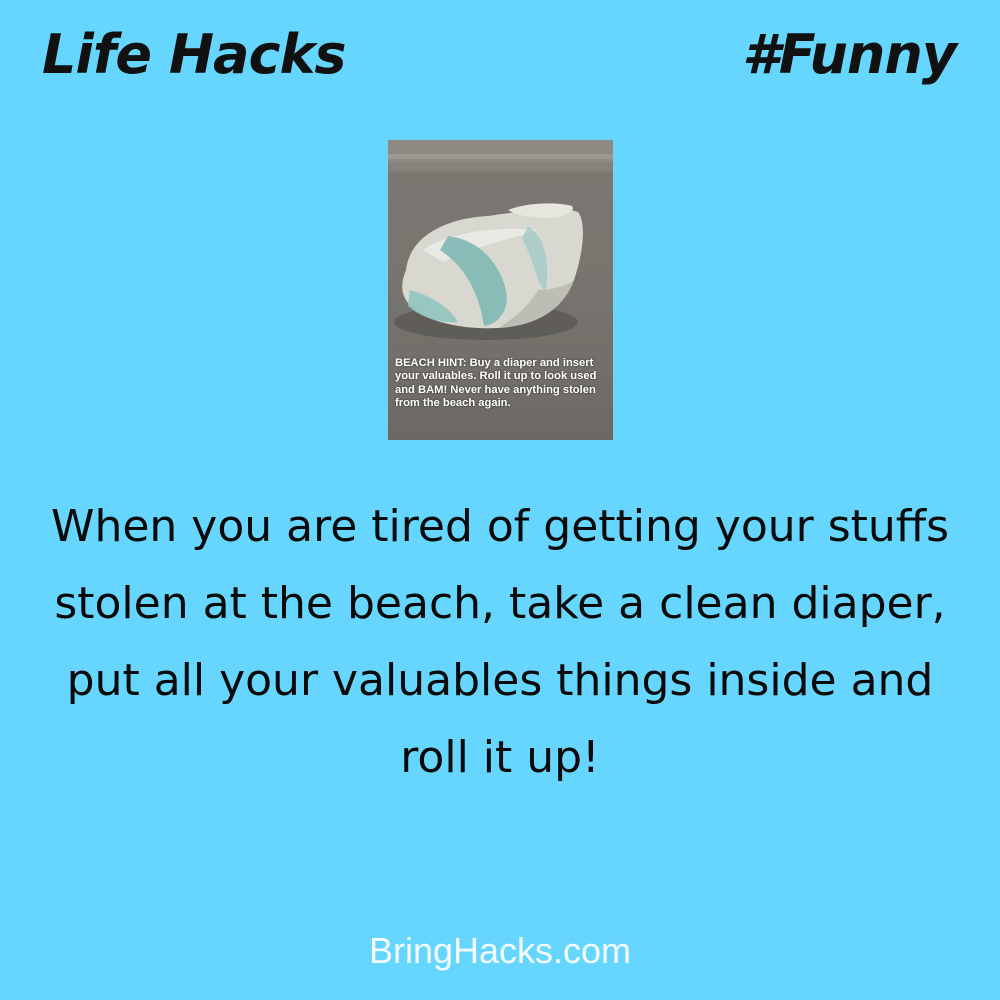  I want to click on life-hacks-title: Life Hacks, so click(194, 54).